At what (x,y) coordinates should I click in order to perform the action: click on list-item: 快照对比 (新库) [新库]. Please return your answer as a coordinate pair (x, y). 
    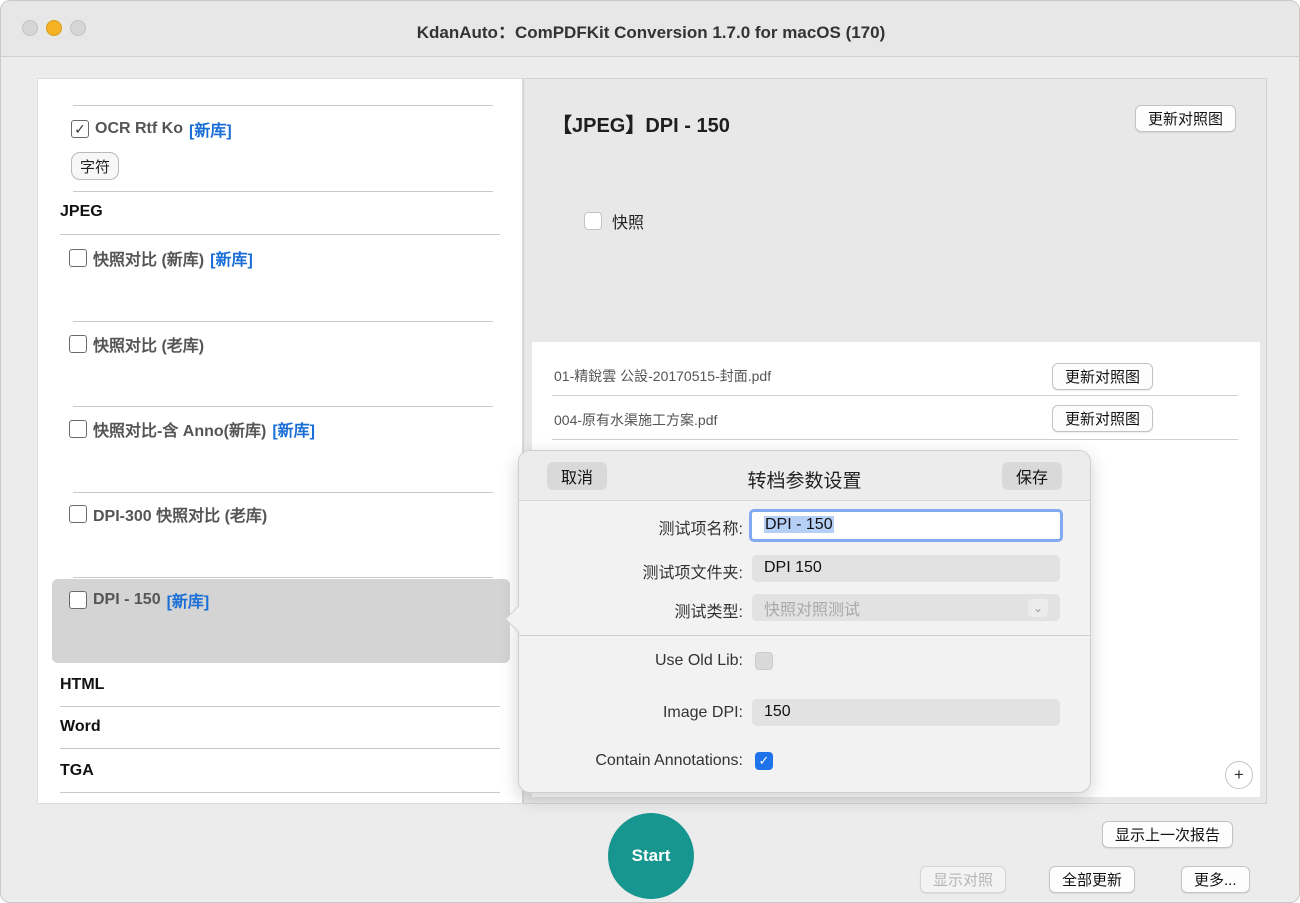
    Looking at the image, I should click on (161, 258).